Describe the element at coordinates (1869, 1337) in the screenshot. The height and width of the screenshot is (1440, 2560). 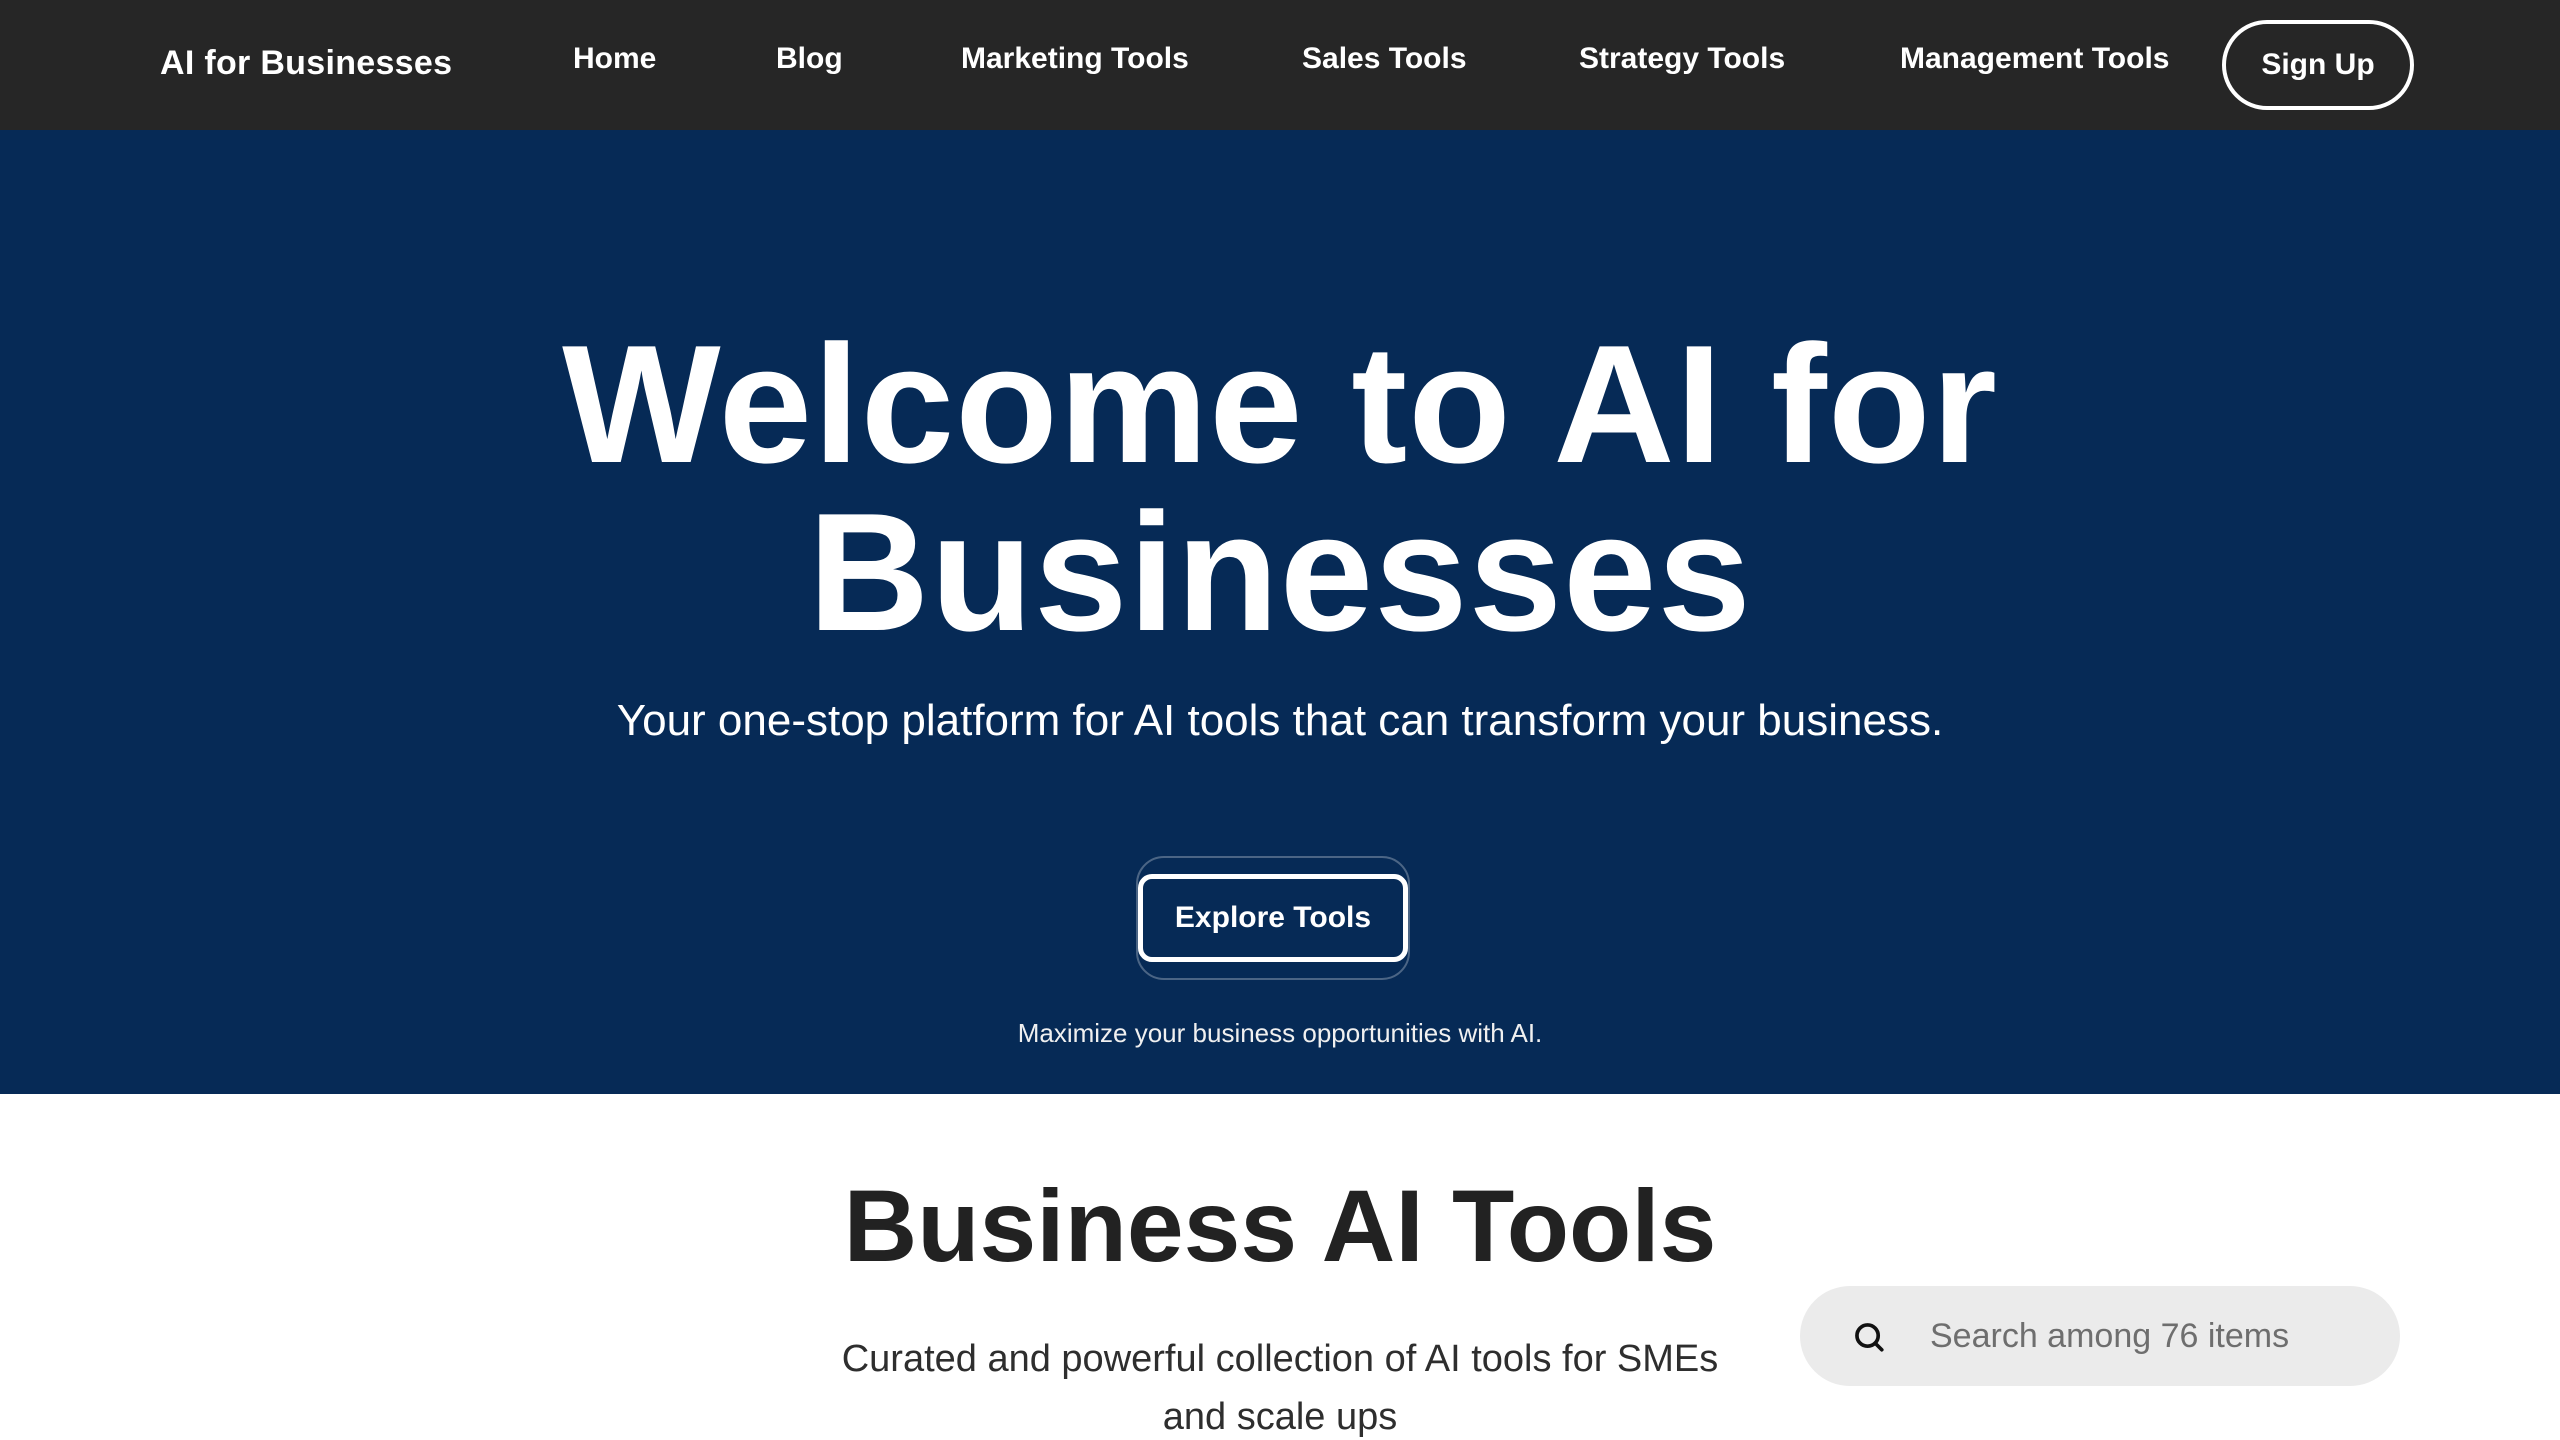
I see `search-icon` at that location.